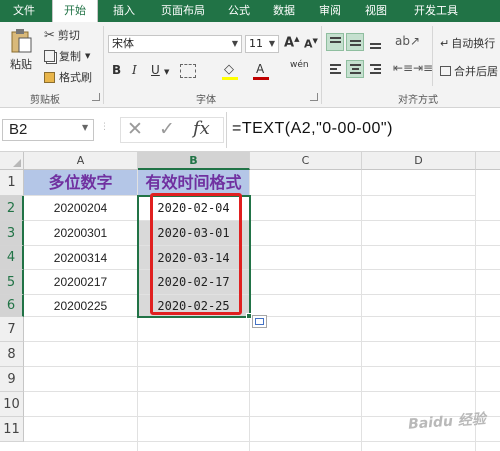 The width and height of the screenshot is (500, 451). What do you see at coordinates (81, 306) in the screenshot?
I see `cell-a6: 20200225` at bounding box center [81, 306].